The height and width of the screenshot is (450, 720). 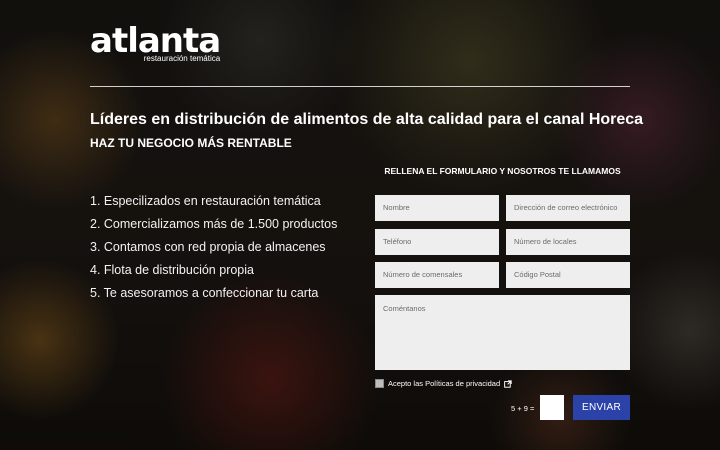 I want to click on submit-button: ENVIAR, so click(x=601, y=407).